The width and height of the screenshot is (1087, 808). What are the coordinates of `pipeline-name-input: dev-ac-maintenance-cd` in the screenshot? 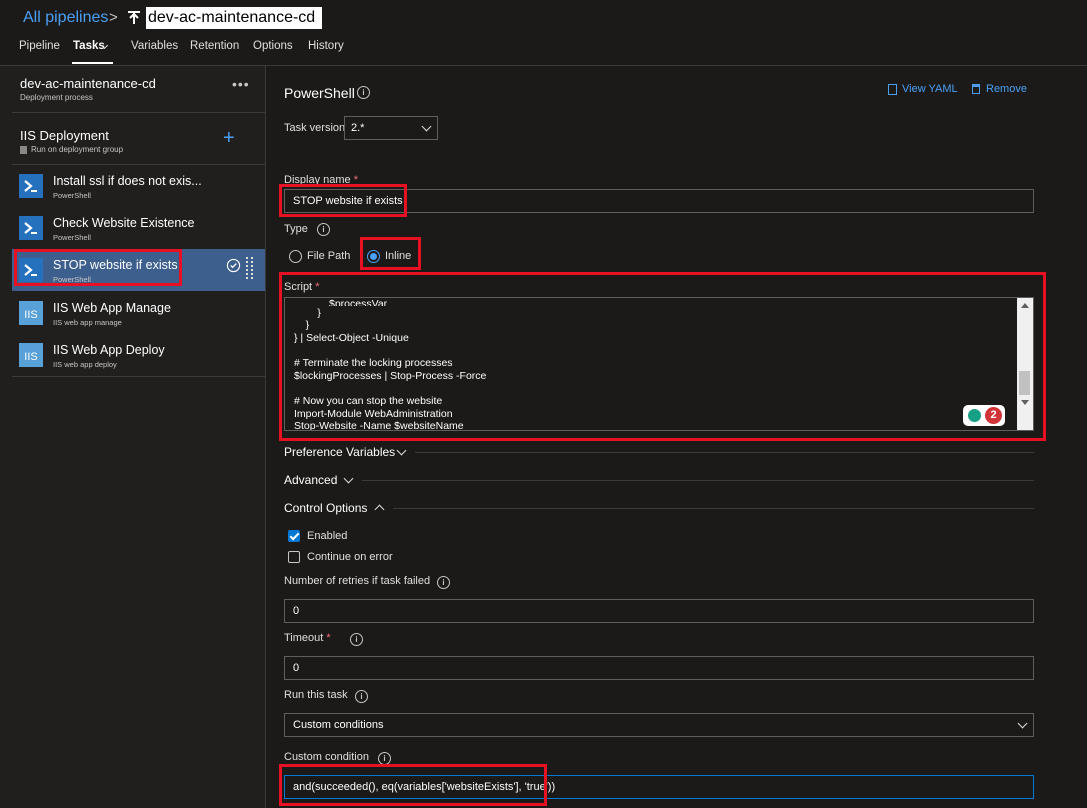 It's located at (234, 18).